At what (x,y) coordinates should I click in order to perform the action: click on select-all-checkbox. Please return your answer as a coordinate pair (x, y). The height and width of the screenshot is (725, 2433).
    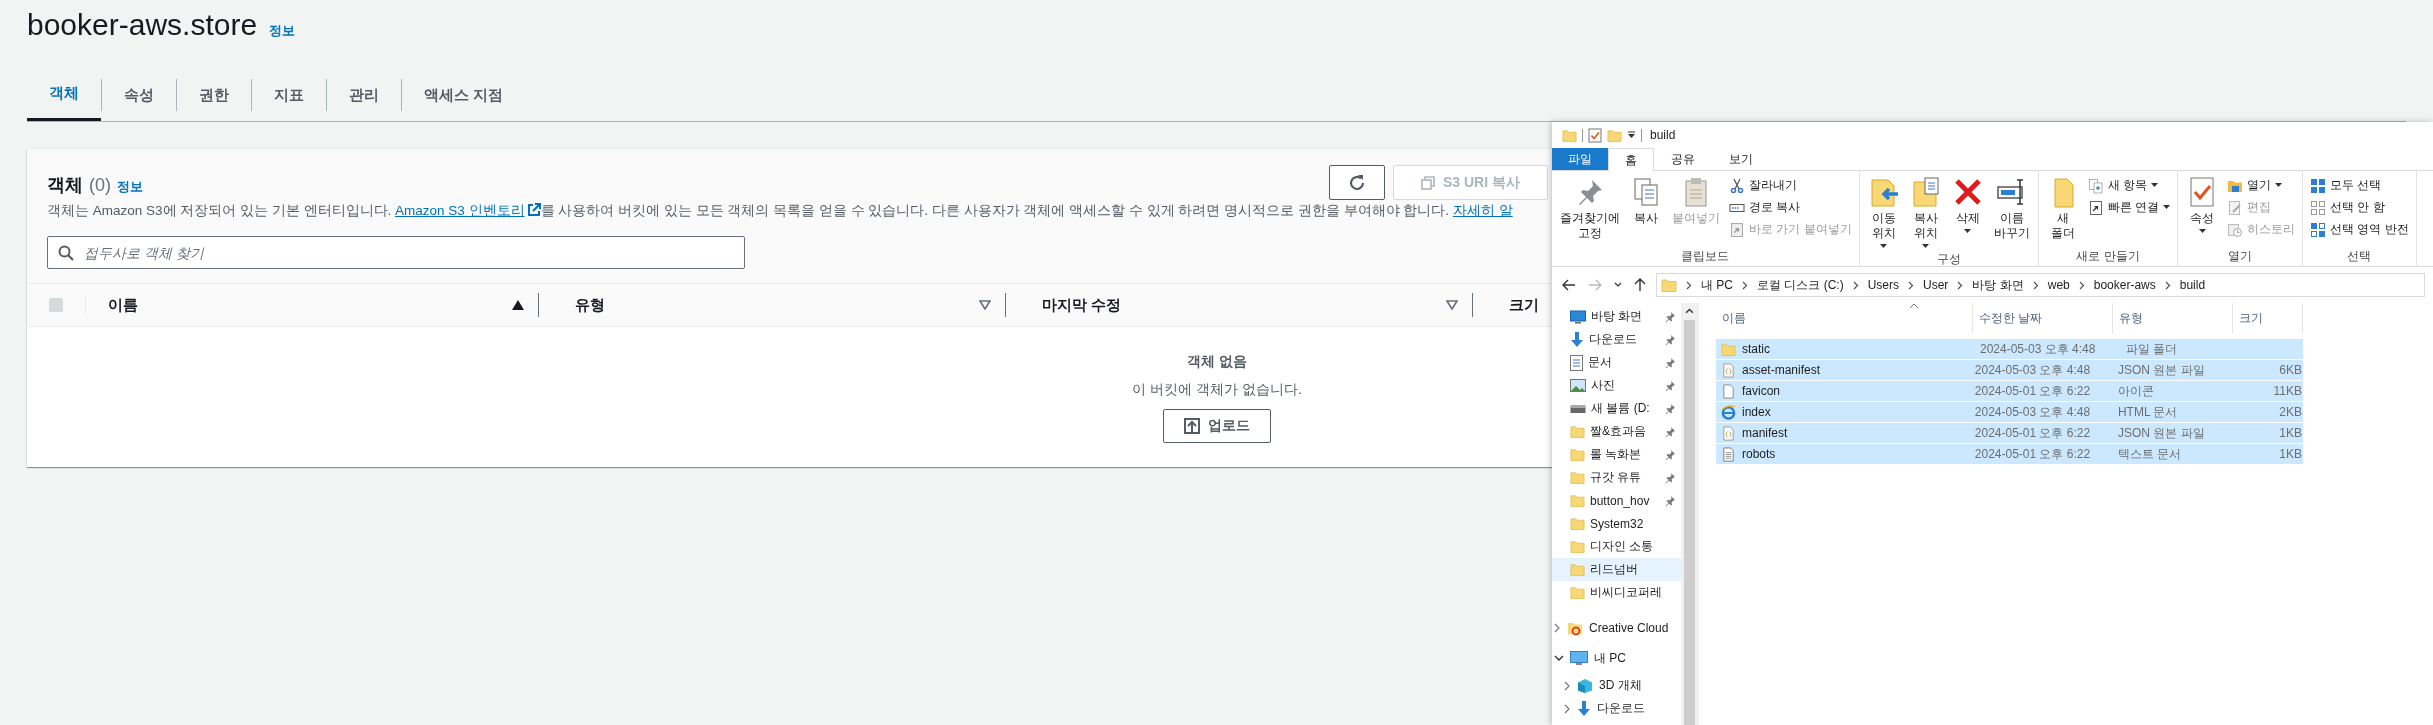
    Looking at the image, I should click on (56, 305).